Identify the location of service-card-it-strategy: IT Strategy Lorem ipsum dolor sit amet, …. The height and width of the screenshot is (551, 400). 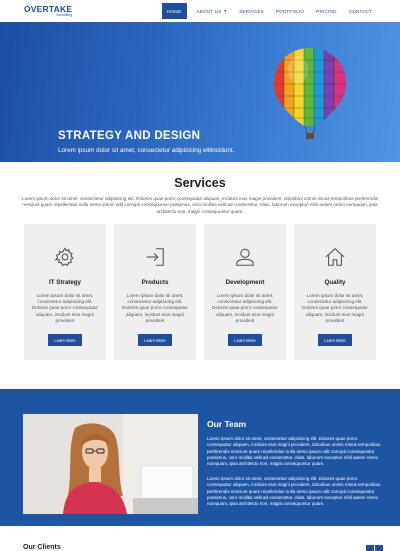
(65, 291).